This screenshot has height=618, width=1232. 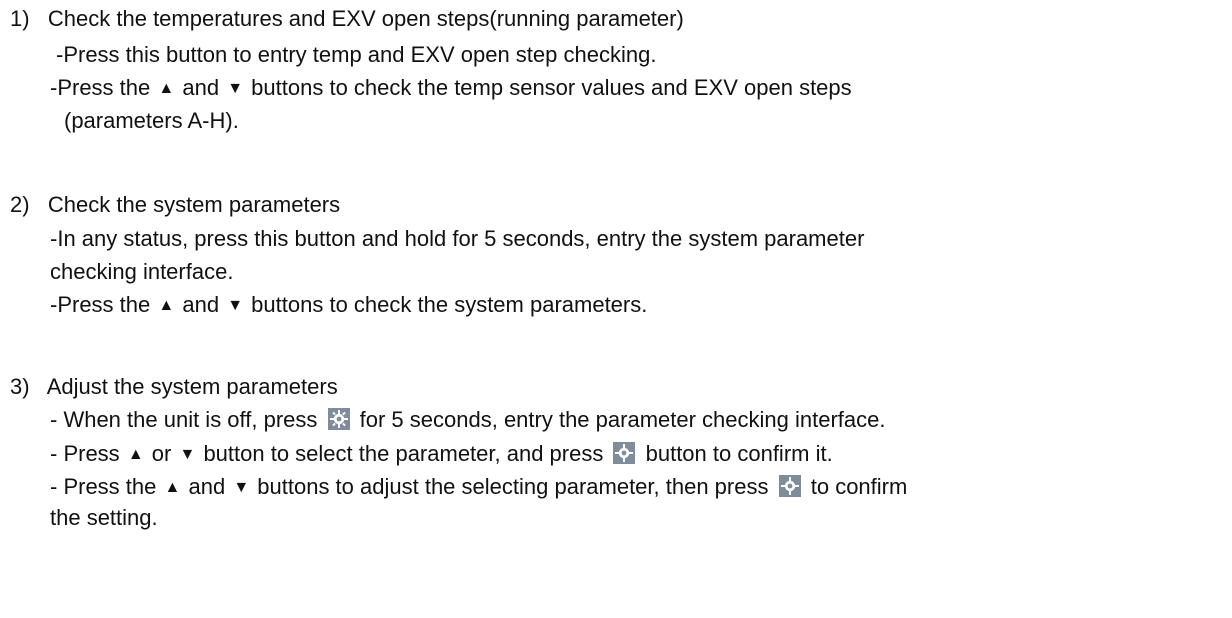 What do you see at coordinates (104, 517) in the screenshot?
I see `section-3-line-4: the setting.` at bounding box center [104, 517].